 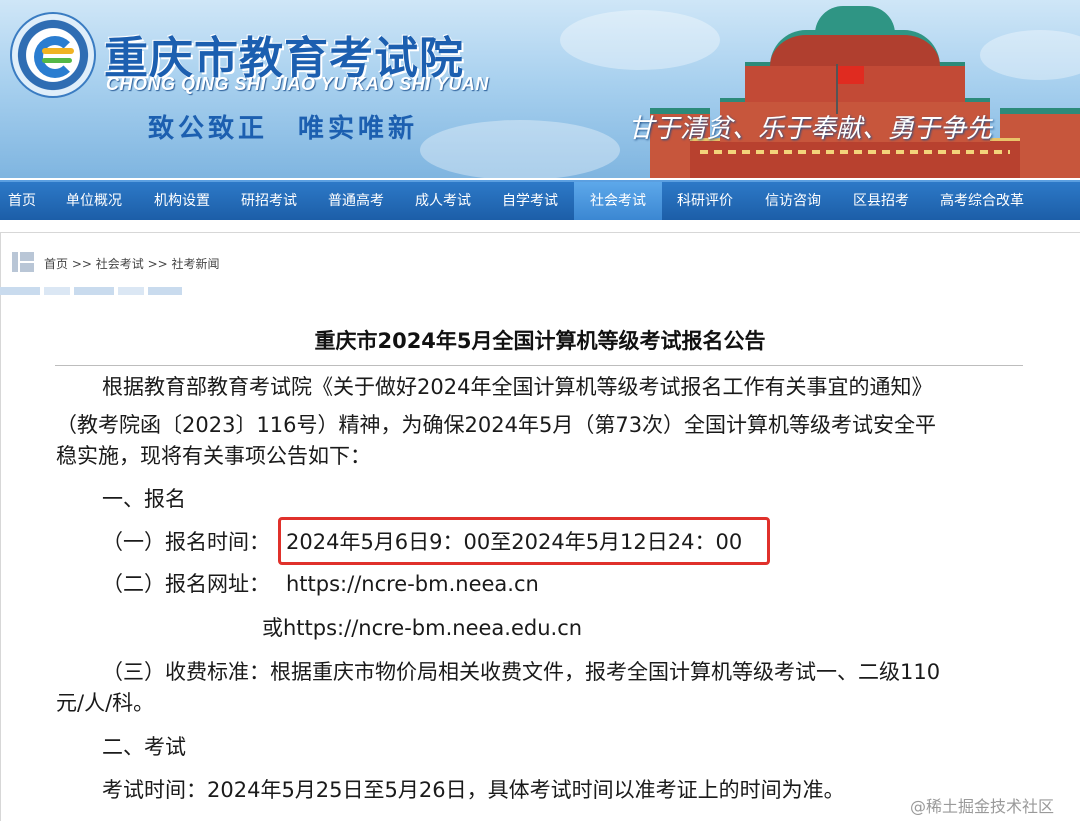 I want to click on nav-item-gaokao: 普通高考, so click(x=356, y=201).